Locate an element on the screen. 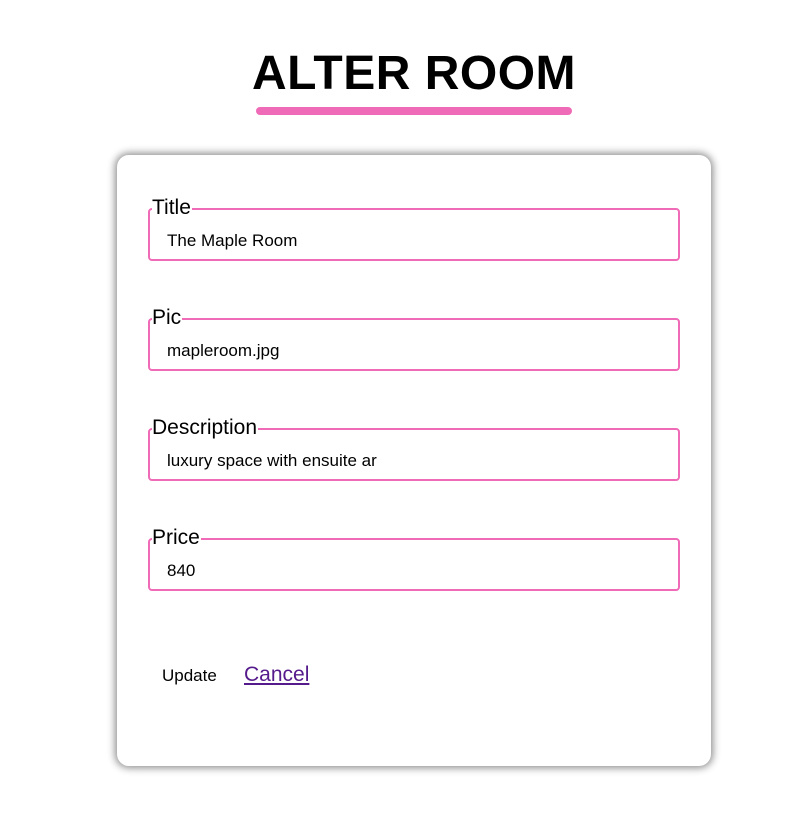 This screenshot has width=792, height=832. title-underline is located at coordinates (414, 111).